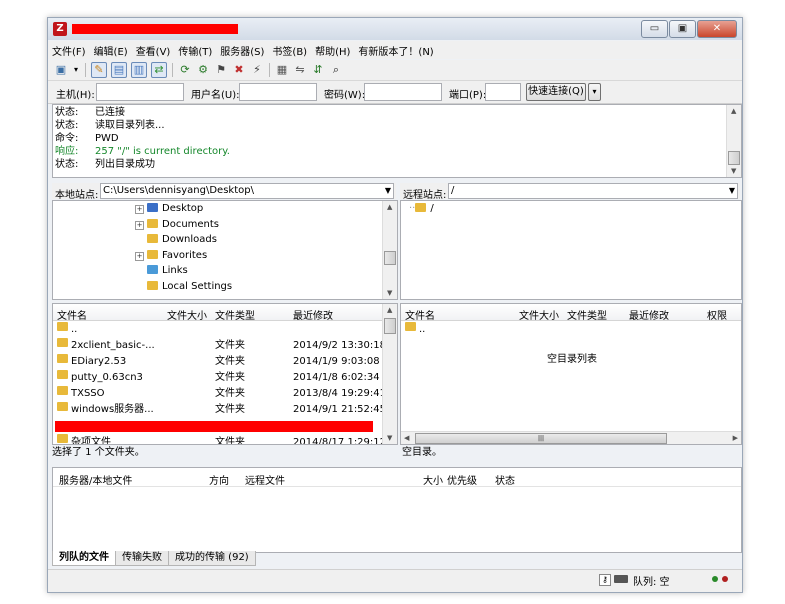  Describe the element at coordinates (153, 50) in the screenshot. I see `menu-view: 查看(V)` at that location.